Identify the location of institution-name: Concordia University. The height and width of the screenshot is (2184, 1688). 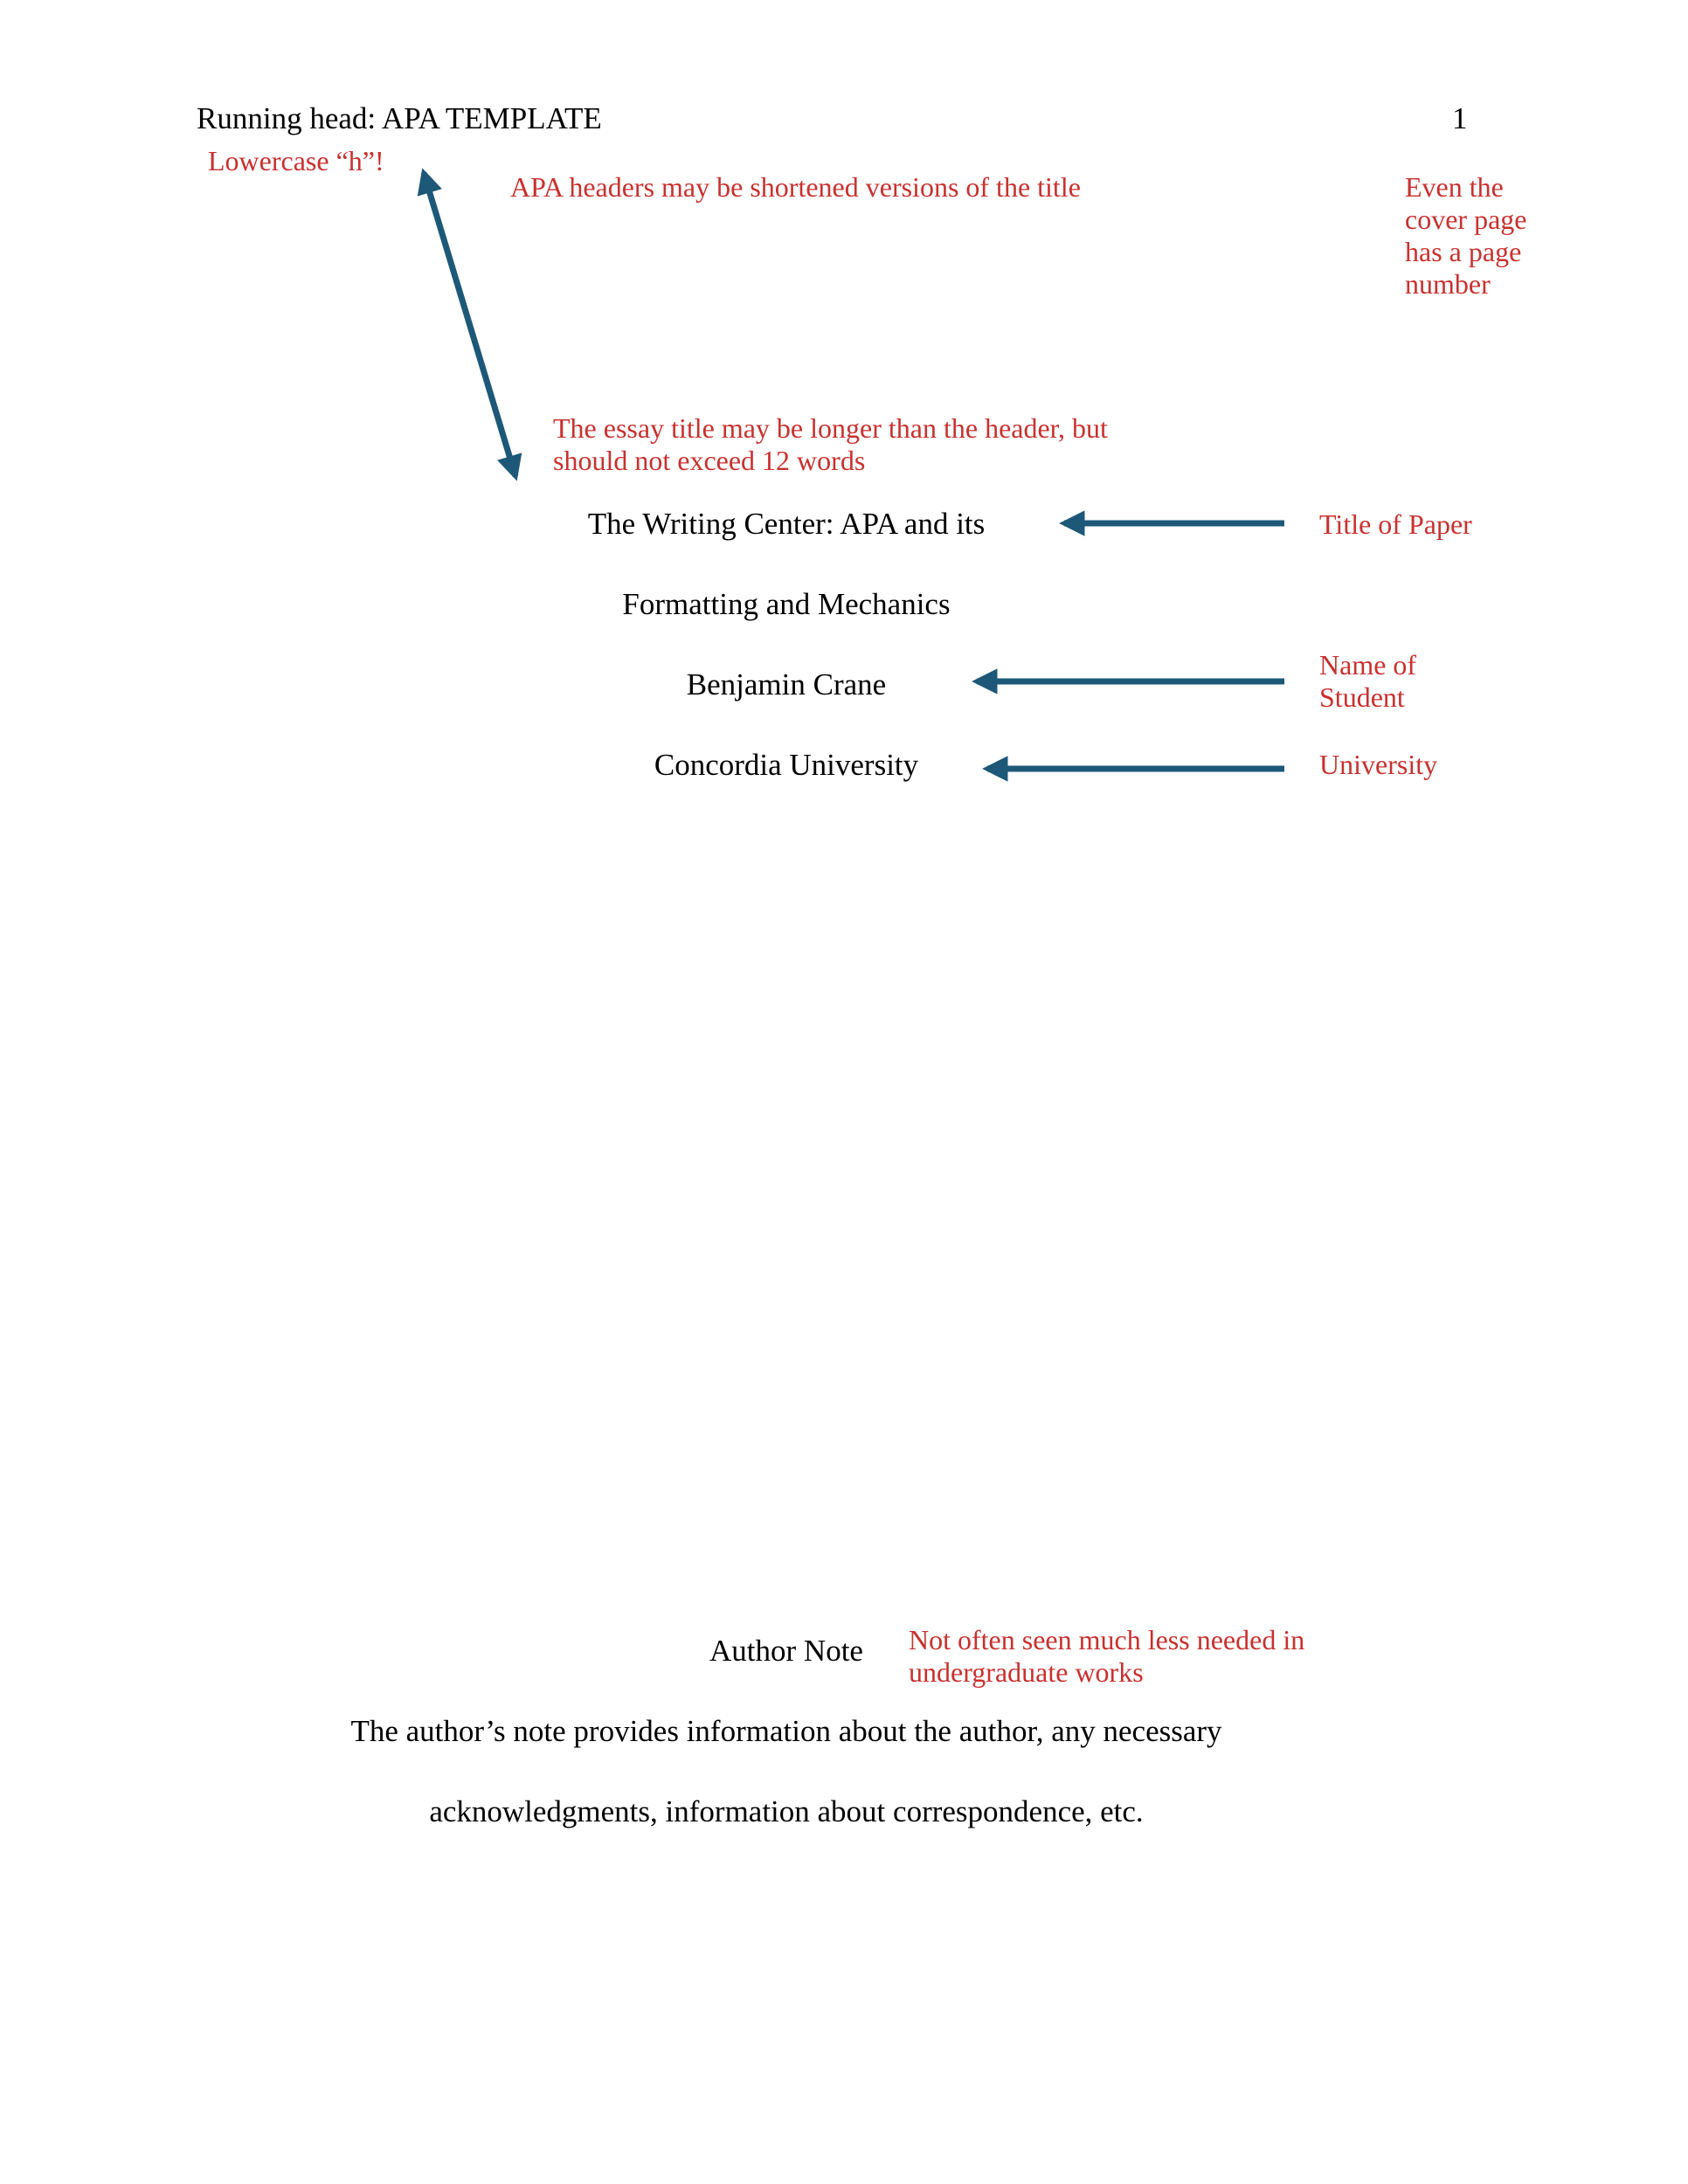
(786, 765).